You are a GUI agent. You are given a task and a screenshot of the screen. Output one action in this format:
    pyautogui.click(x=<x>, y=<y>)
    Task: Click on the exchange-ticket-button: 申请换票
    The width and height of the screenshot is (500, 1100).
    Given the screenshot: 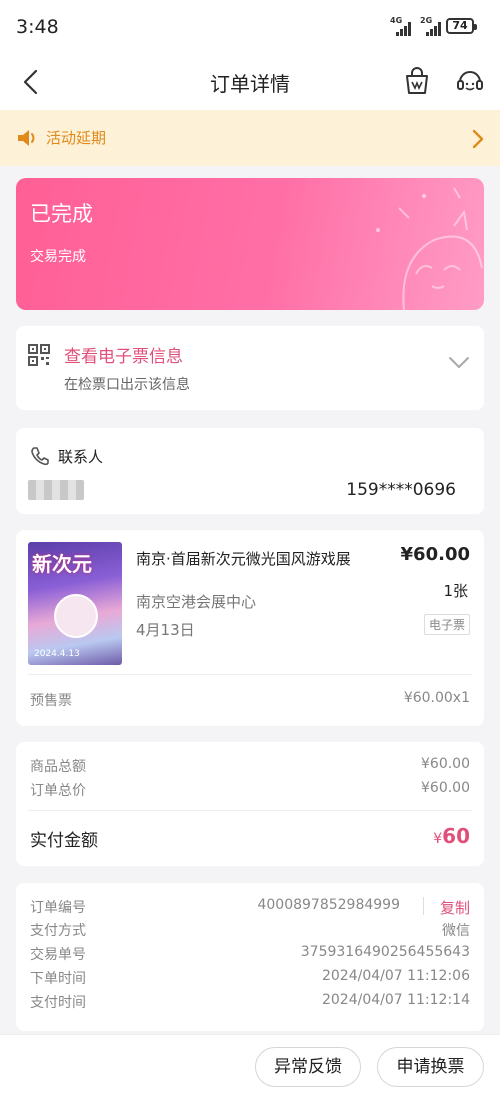 What is the action you would take?
    pyautogui.click(x=430, y=1067)
    